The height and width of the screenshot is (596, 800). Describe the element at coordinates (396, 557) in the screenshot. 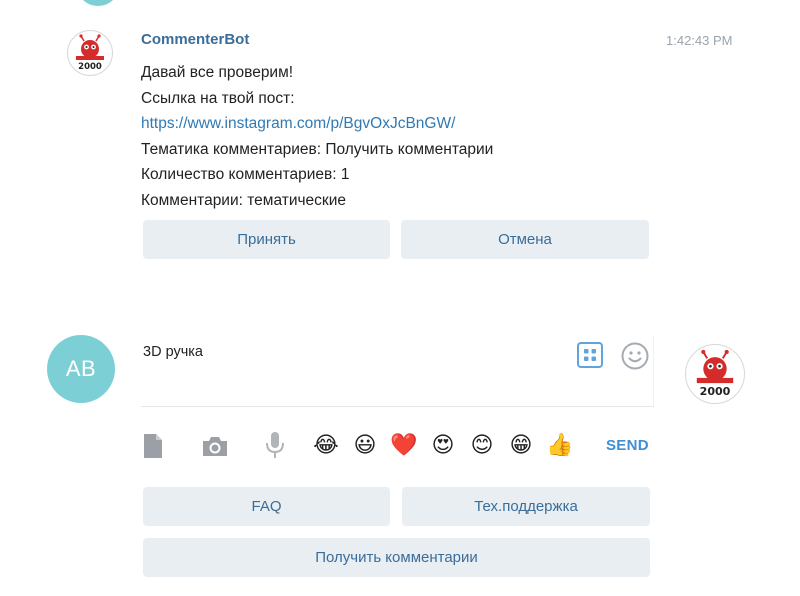

I see `get-comments-button: Получить комментарии` at that location.